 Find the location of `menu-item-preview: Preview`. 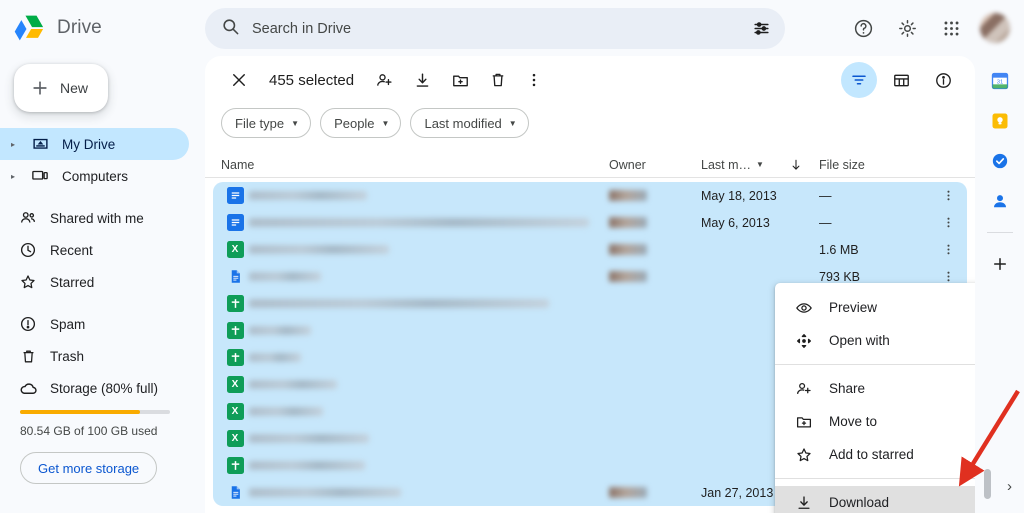

menu-item-preview: Preview is located at coordinates (875, 307).